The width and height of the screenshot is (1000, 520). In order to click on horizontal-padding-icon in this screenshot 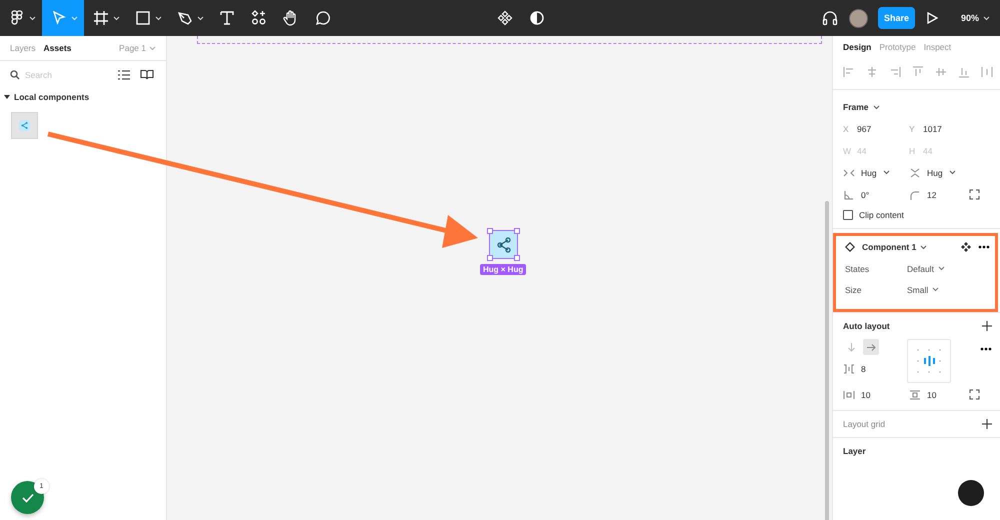, I will do `click(849, 395)`.